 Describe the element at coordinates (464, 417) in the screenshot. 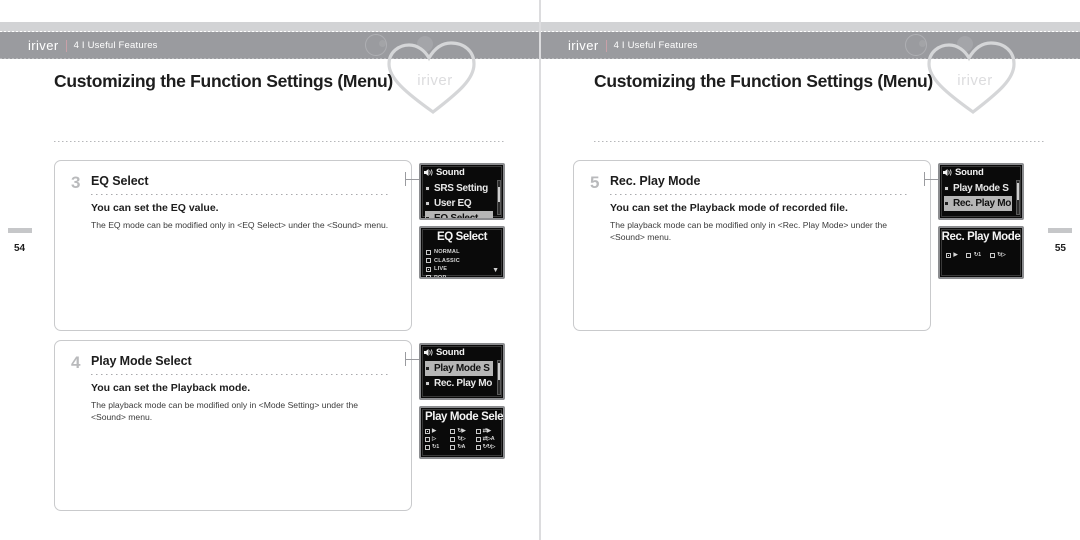

I see `lcd-dialog-title: Play Mode Sele` at that location.